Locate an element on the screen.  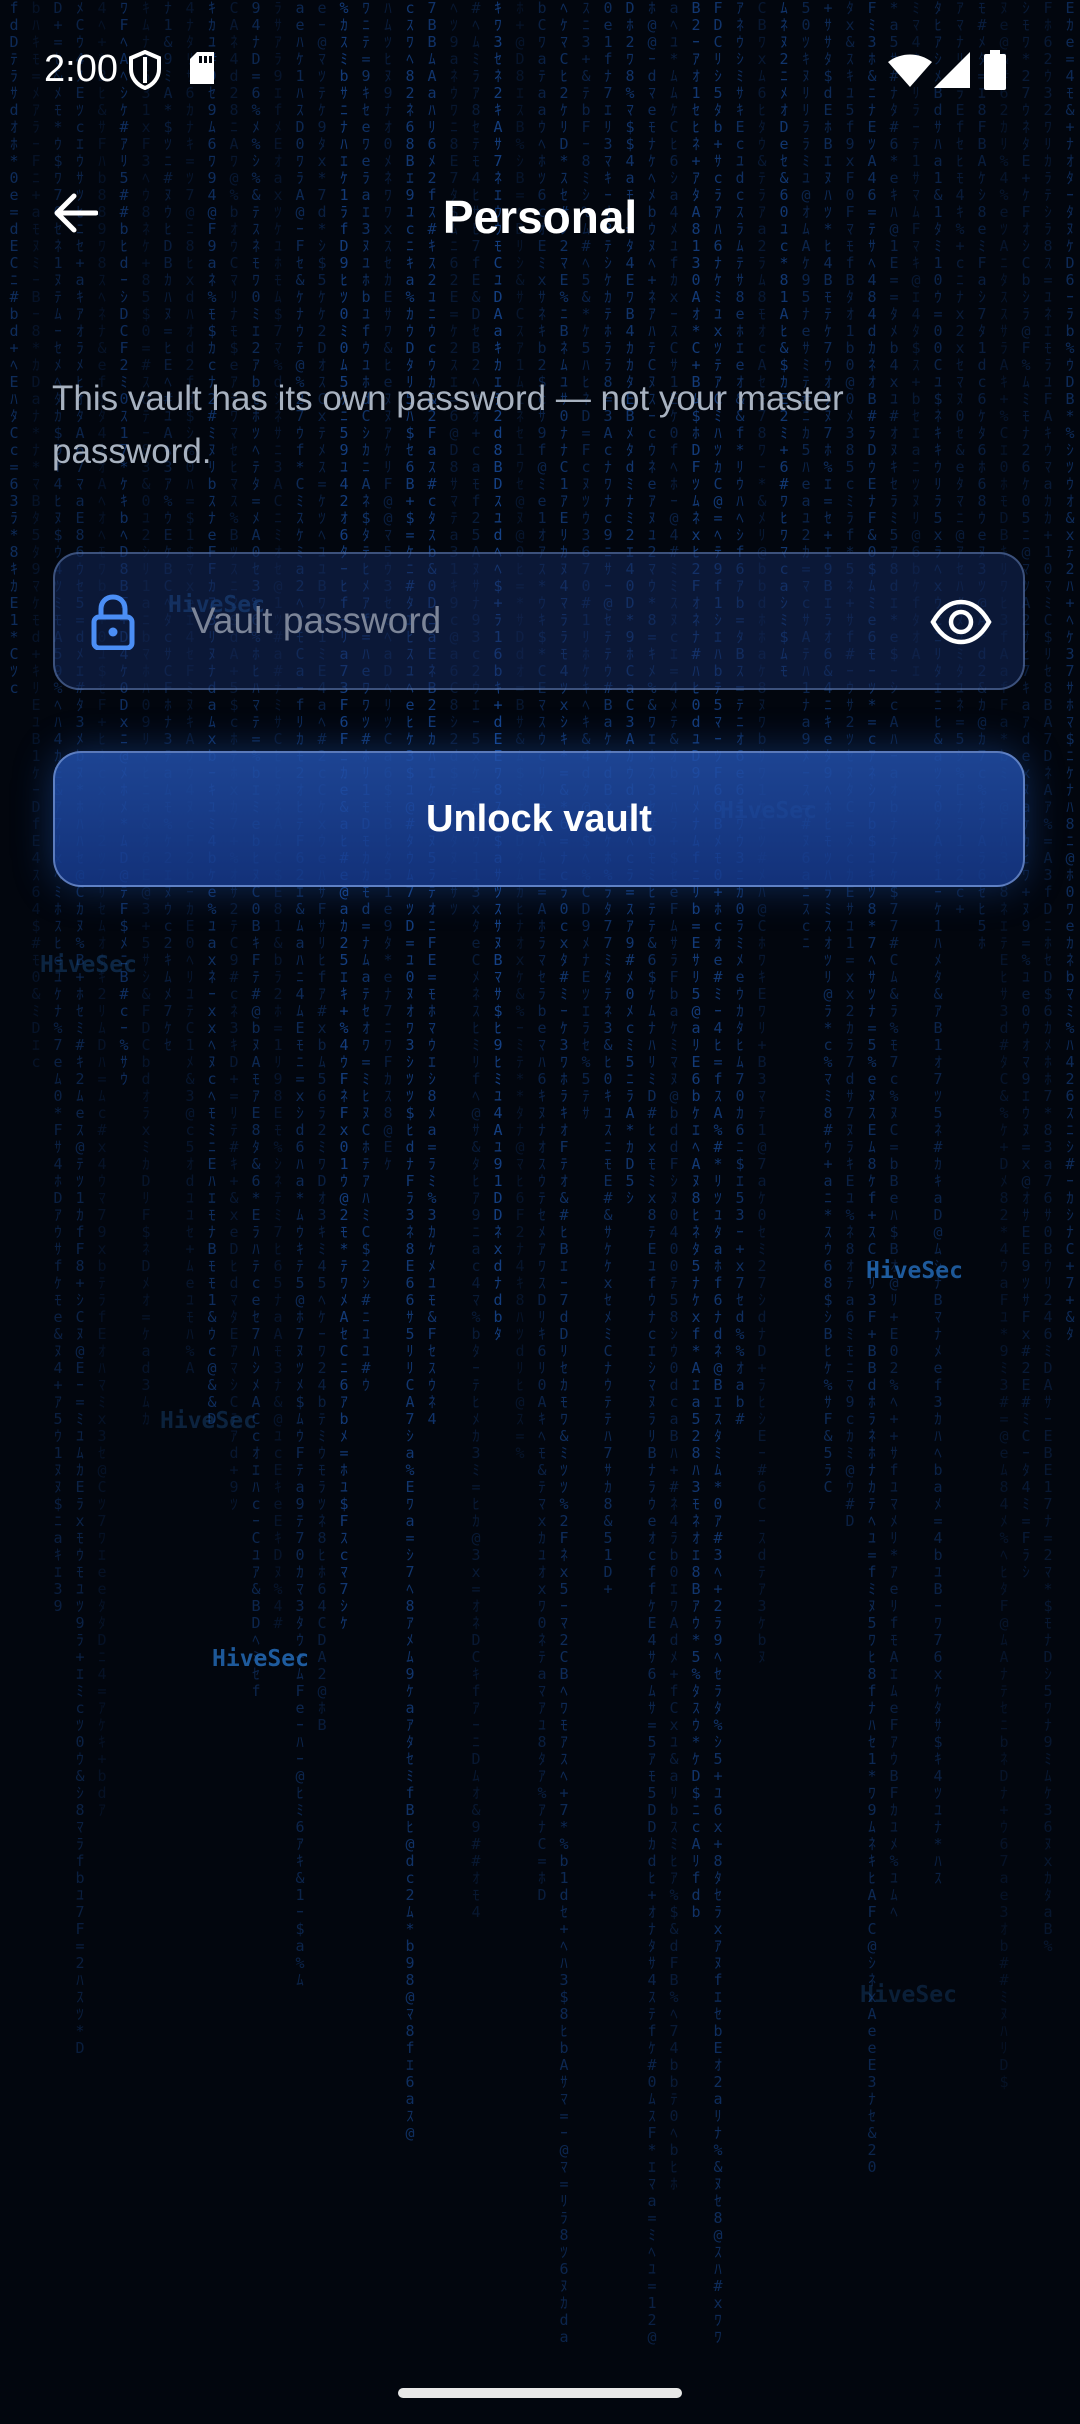
wifi-icon is located at coordinates (910, 73).